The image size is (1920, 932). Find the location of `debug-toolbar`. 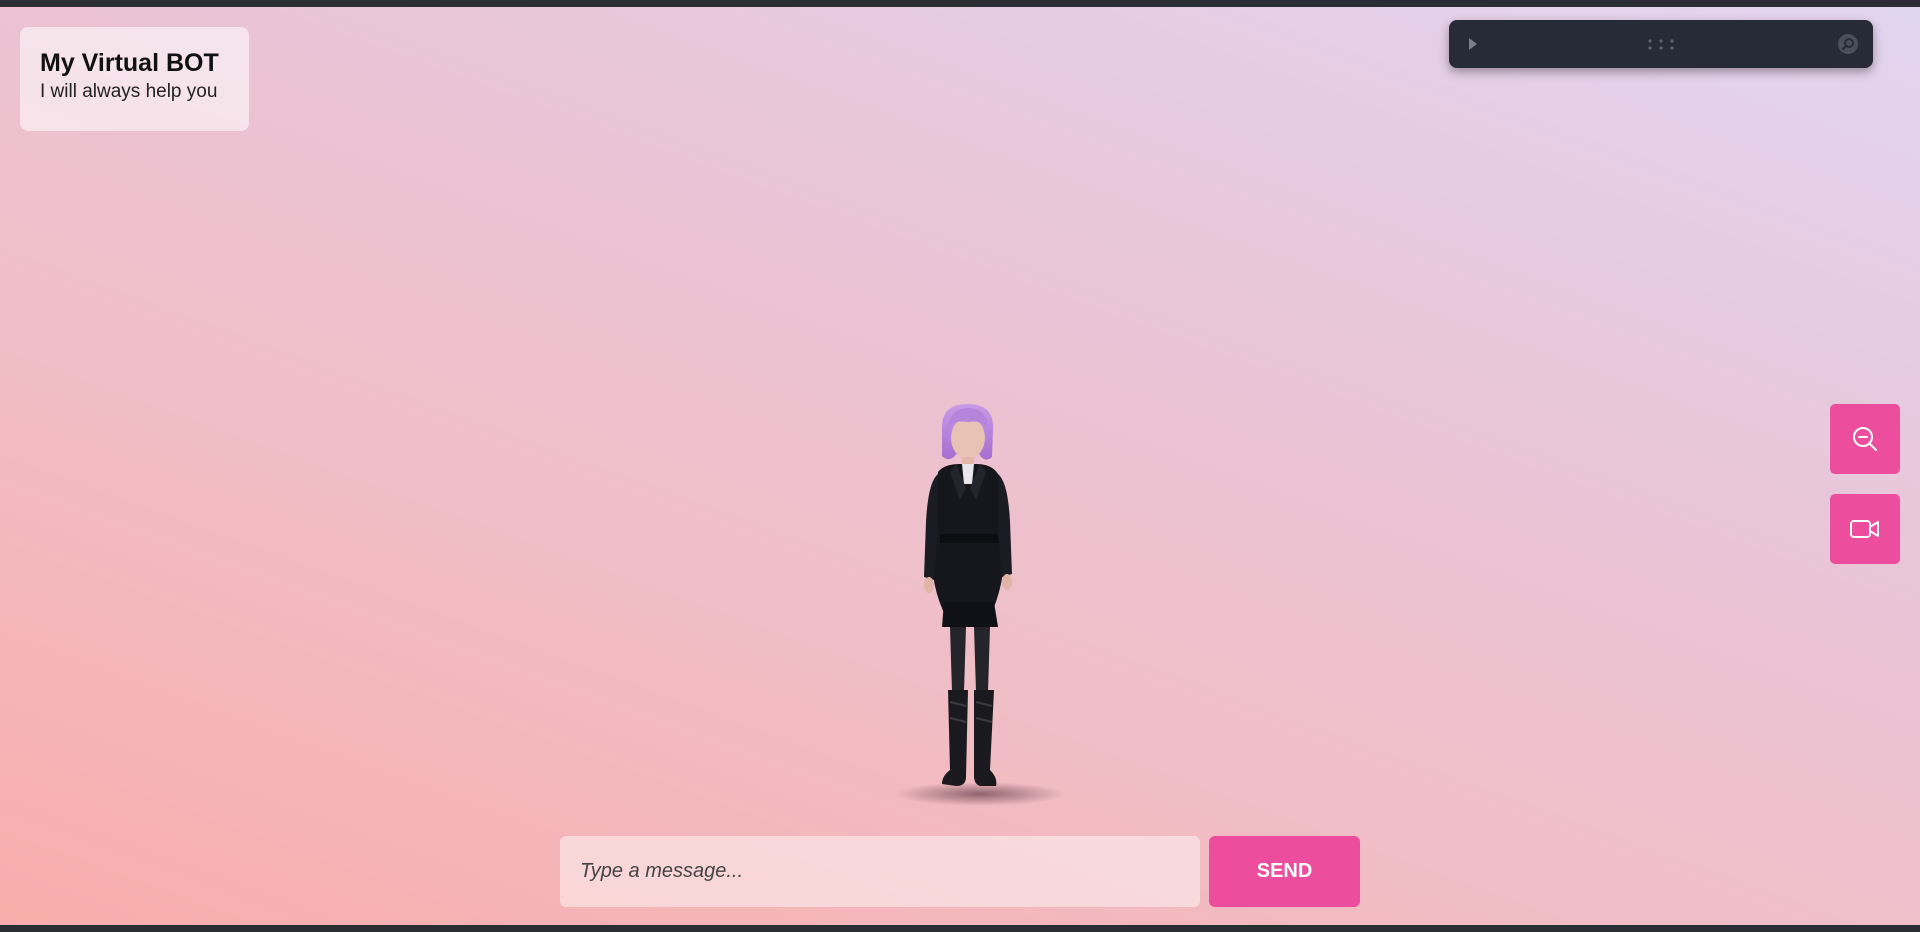

debug-toolbar is located at coordinates (1661, 44).